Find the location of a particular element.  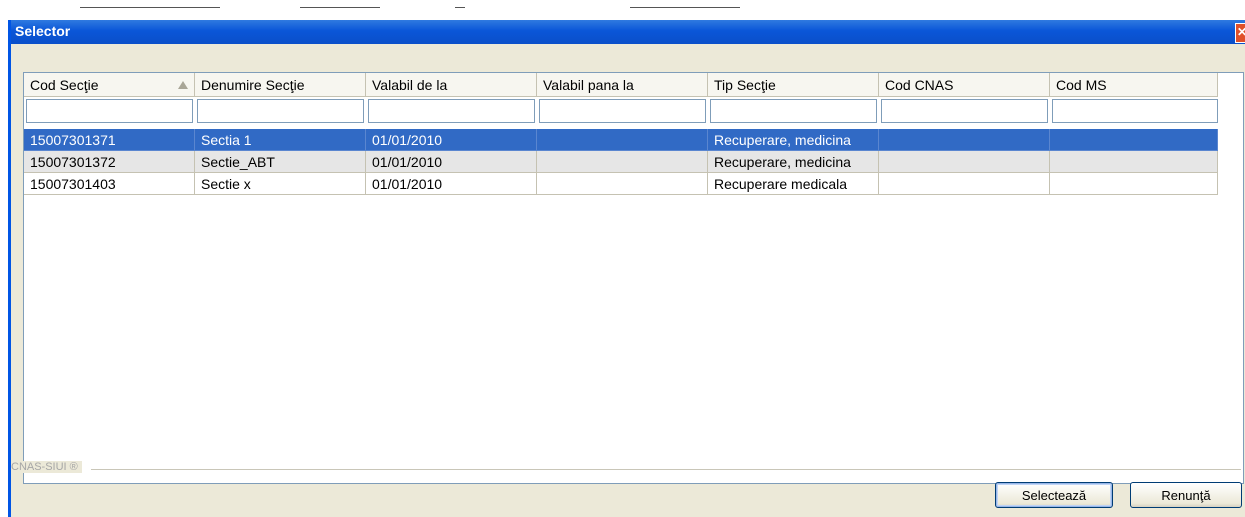

cell-denumire-sectie: Sectia 1 is located at coordinates (280, 140).